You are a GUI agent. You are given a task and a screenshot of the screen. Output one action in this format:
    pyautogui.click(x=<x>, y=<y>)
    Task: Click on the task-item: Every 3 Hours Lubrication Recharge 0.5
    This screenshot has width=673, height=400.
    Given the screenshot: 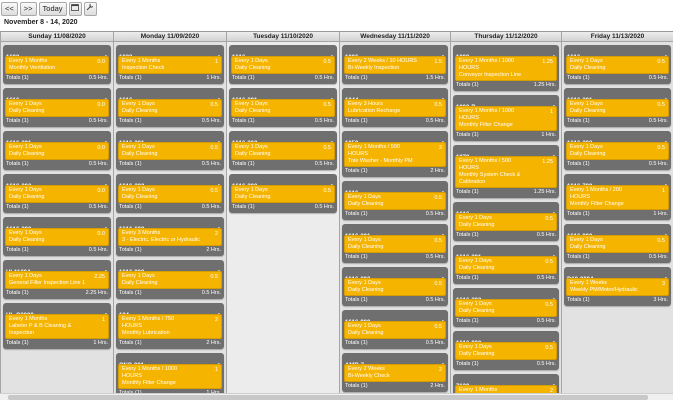 What is the action you would take?
    pyautogui.click(x=395, y=108)
    